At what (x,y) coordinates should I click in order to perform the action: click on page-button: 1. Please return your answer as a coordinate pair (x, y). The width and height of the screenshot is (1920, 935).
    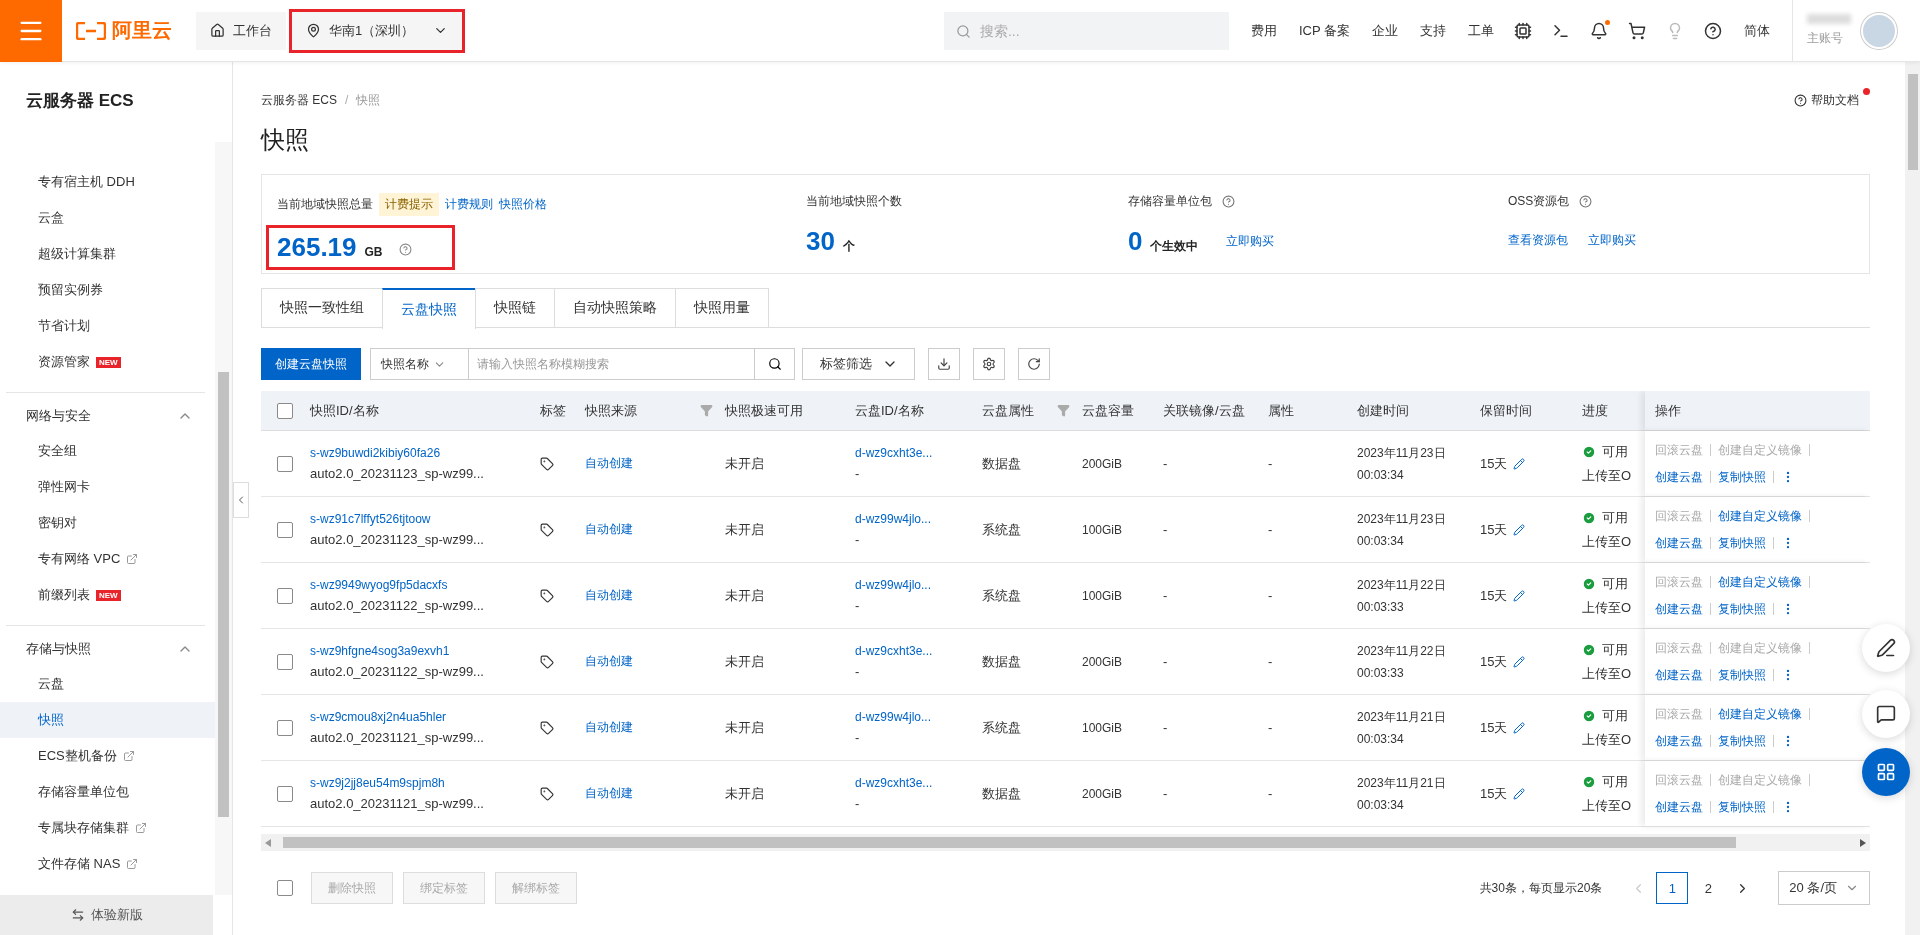
    Looking at the image, I should click on (1672, 888).